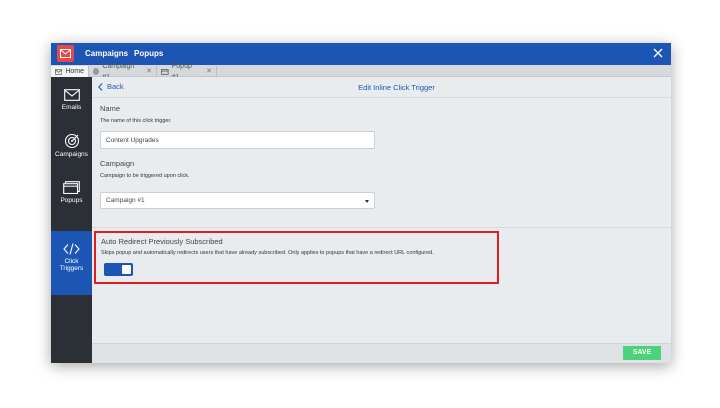 The width and height of the screenshot is (720, 408). I want to click on sidebar-item-campaigns: Campaigns, so click(71, 153).